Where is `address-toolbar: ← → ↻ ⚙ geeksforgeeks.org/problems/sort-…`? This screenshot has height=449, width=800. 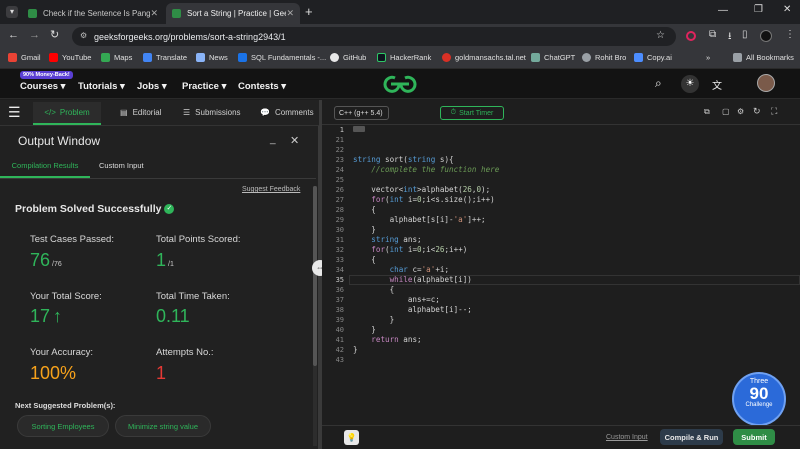
address-toolbar: ← → ↻ ⚙ geeksforgeeks.org/problems/sort-… is located at coordinates (400, 36).